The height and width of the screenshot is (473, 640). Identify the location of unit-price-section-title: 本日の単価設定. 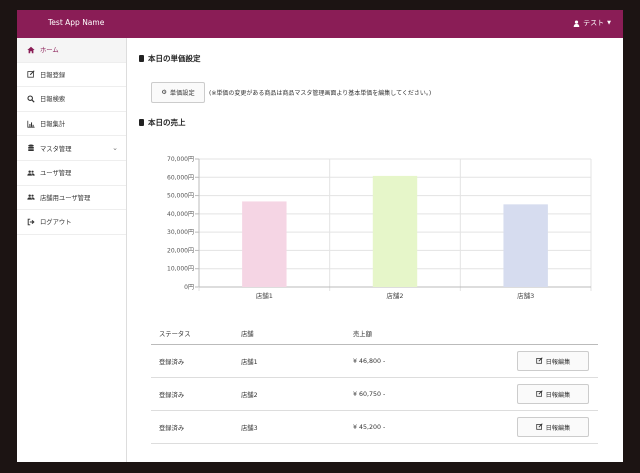
(170, 58).